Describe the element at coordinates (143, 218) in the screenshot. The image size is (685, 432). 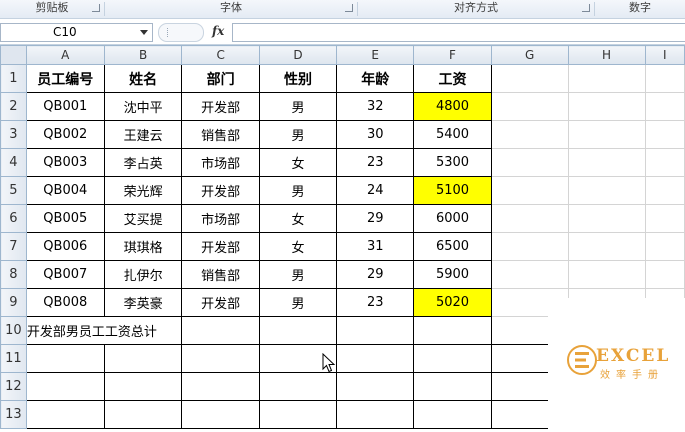
I see `cell: 艾买提` at that location.